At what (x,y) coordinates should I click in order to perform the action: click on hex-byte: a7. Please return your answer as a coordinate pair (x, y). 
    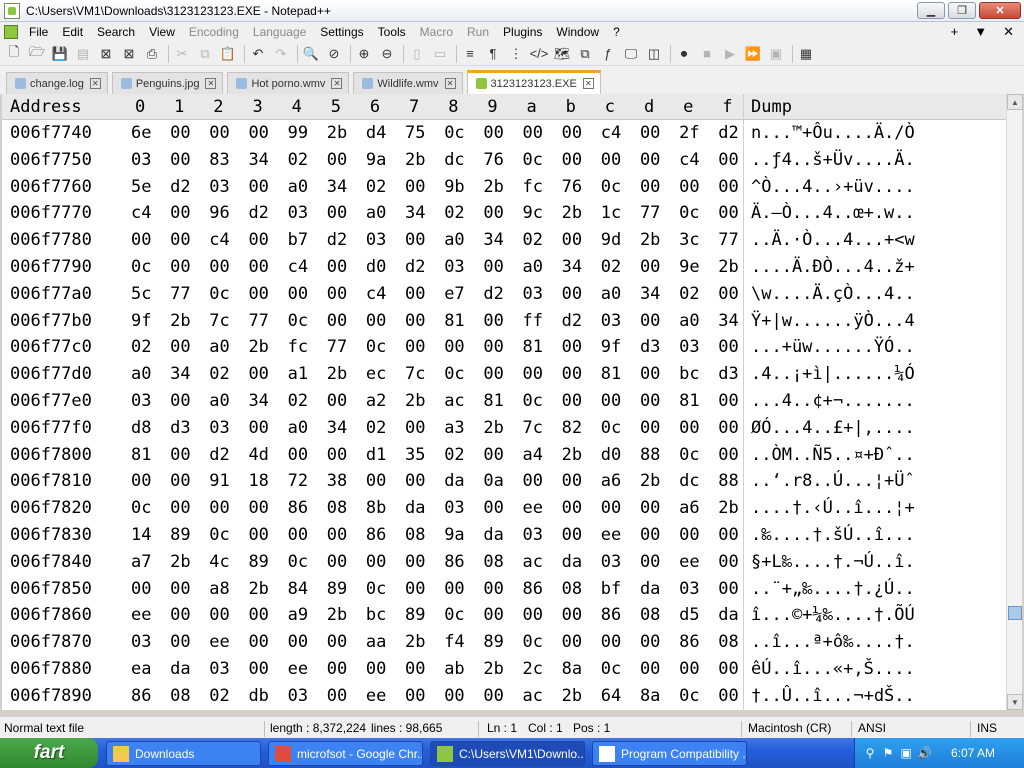
    Looking at the image, I should click on (141, 562).